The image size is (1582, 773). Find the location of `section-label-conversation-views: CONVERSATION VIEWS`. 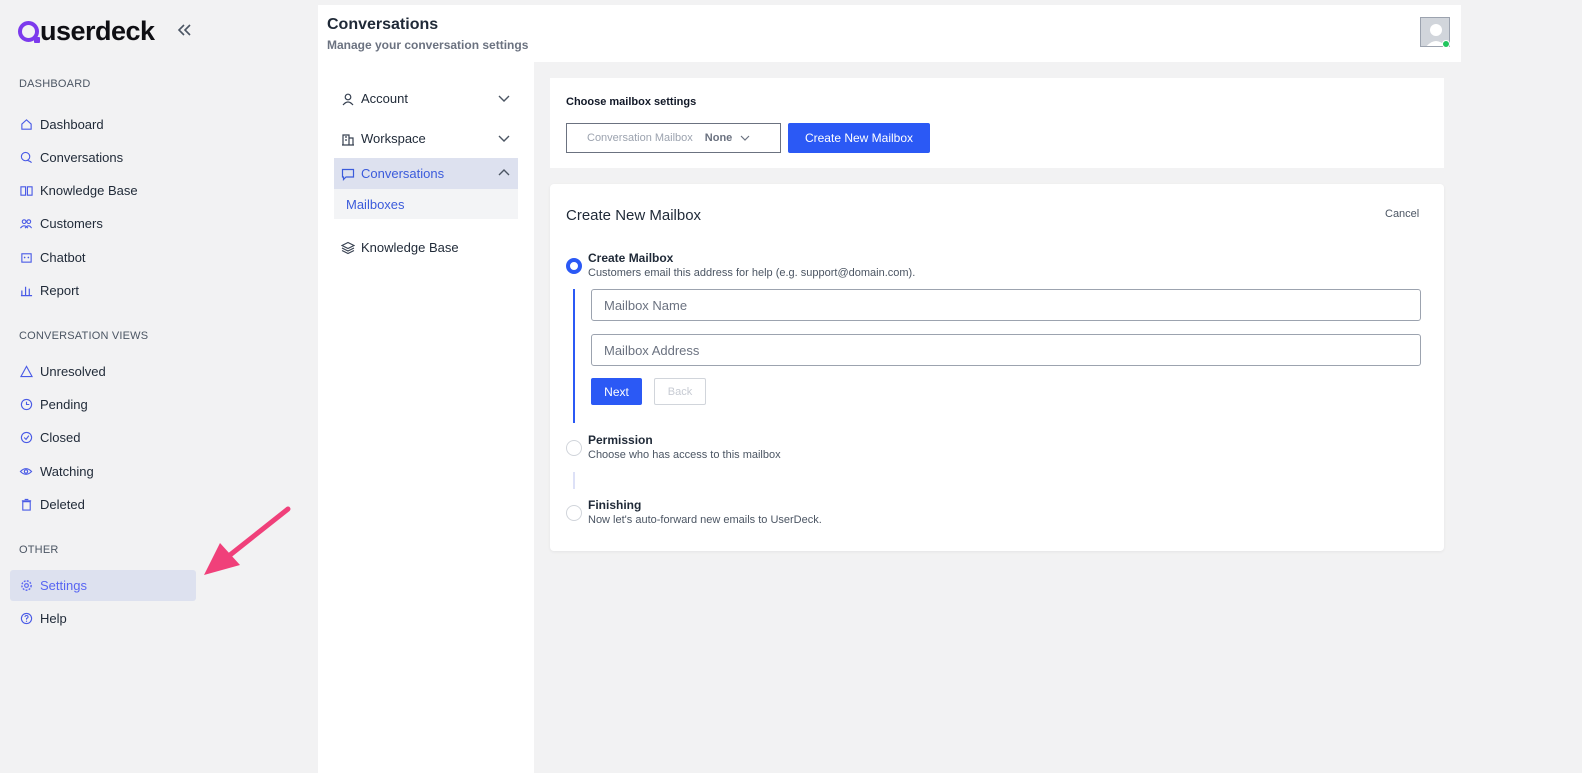

section-label-conversation-views: CONVERSATION VIEWS is located at coordinates (84, 336).